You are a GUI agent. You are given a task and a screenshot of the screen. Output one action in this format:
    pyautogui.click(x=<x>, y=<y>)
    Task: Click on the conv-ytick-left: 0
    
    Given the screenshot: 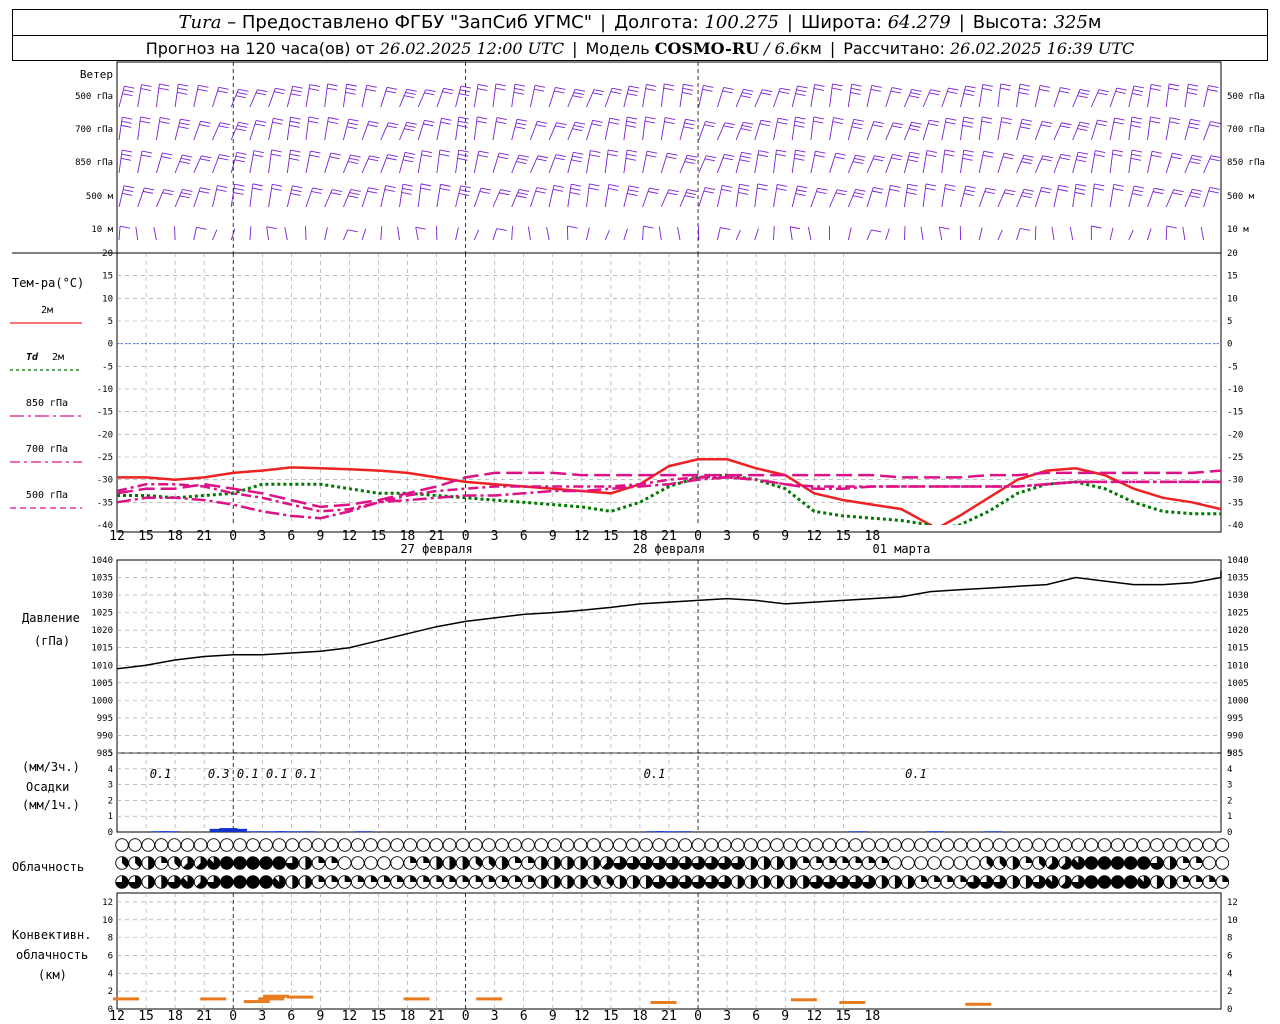 What is the action you would take?
    pyautogui.click(x=110, y=1010)
    